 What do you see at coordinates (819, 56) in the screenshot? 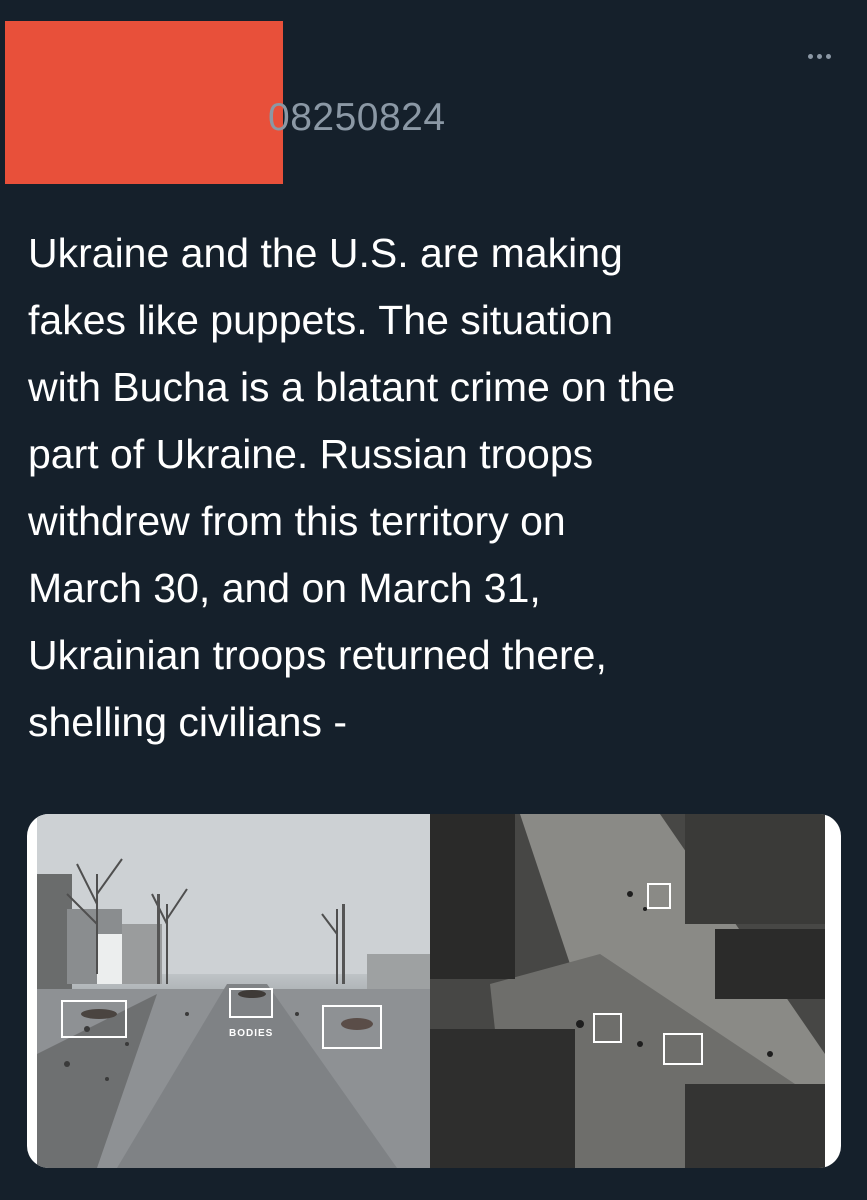
I see `more-options-icon` at bounding box center [819, 56].